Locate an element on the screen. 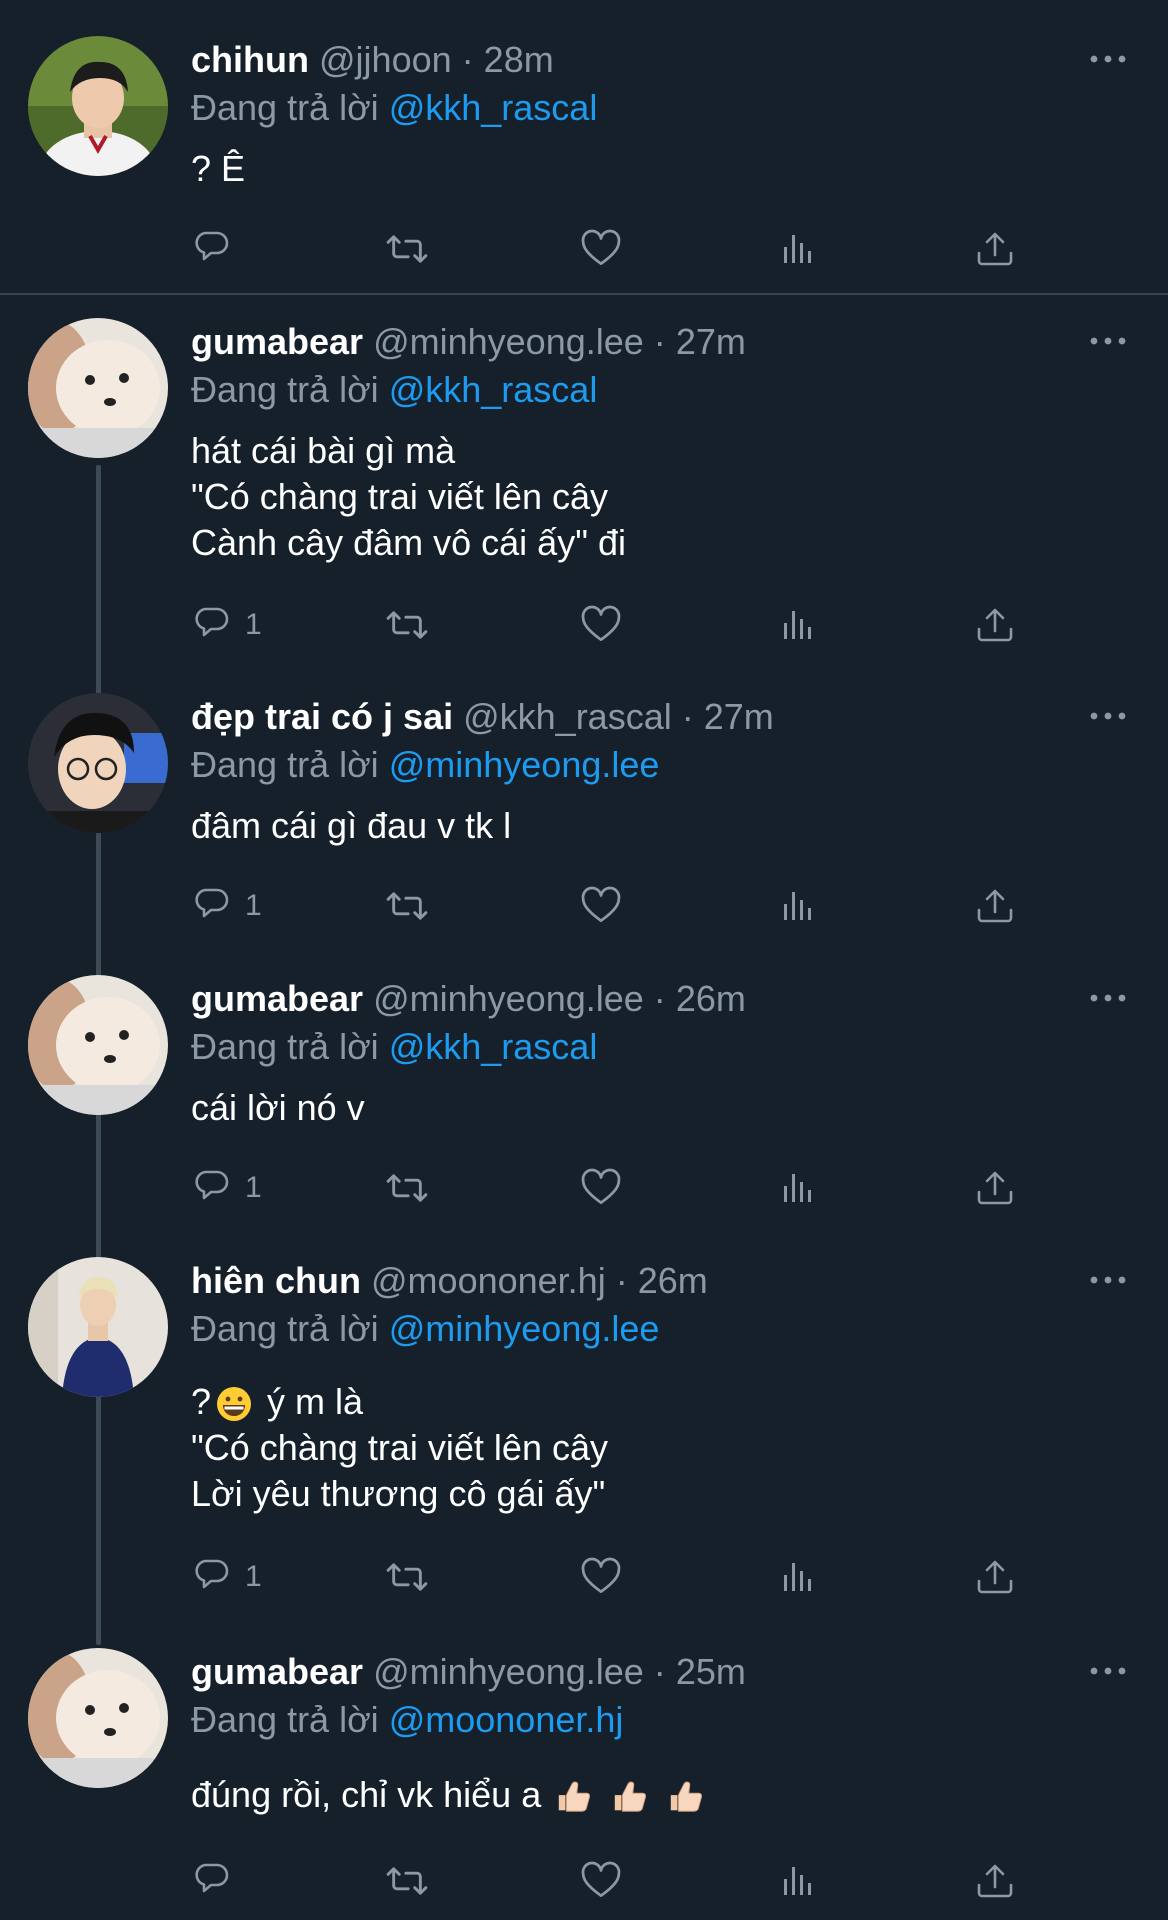  tweet-text: đúng rồi, chỉ vk hiểu a is located at coordinates (450, 1795).